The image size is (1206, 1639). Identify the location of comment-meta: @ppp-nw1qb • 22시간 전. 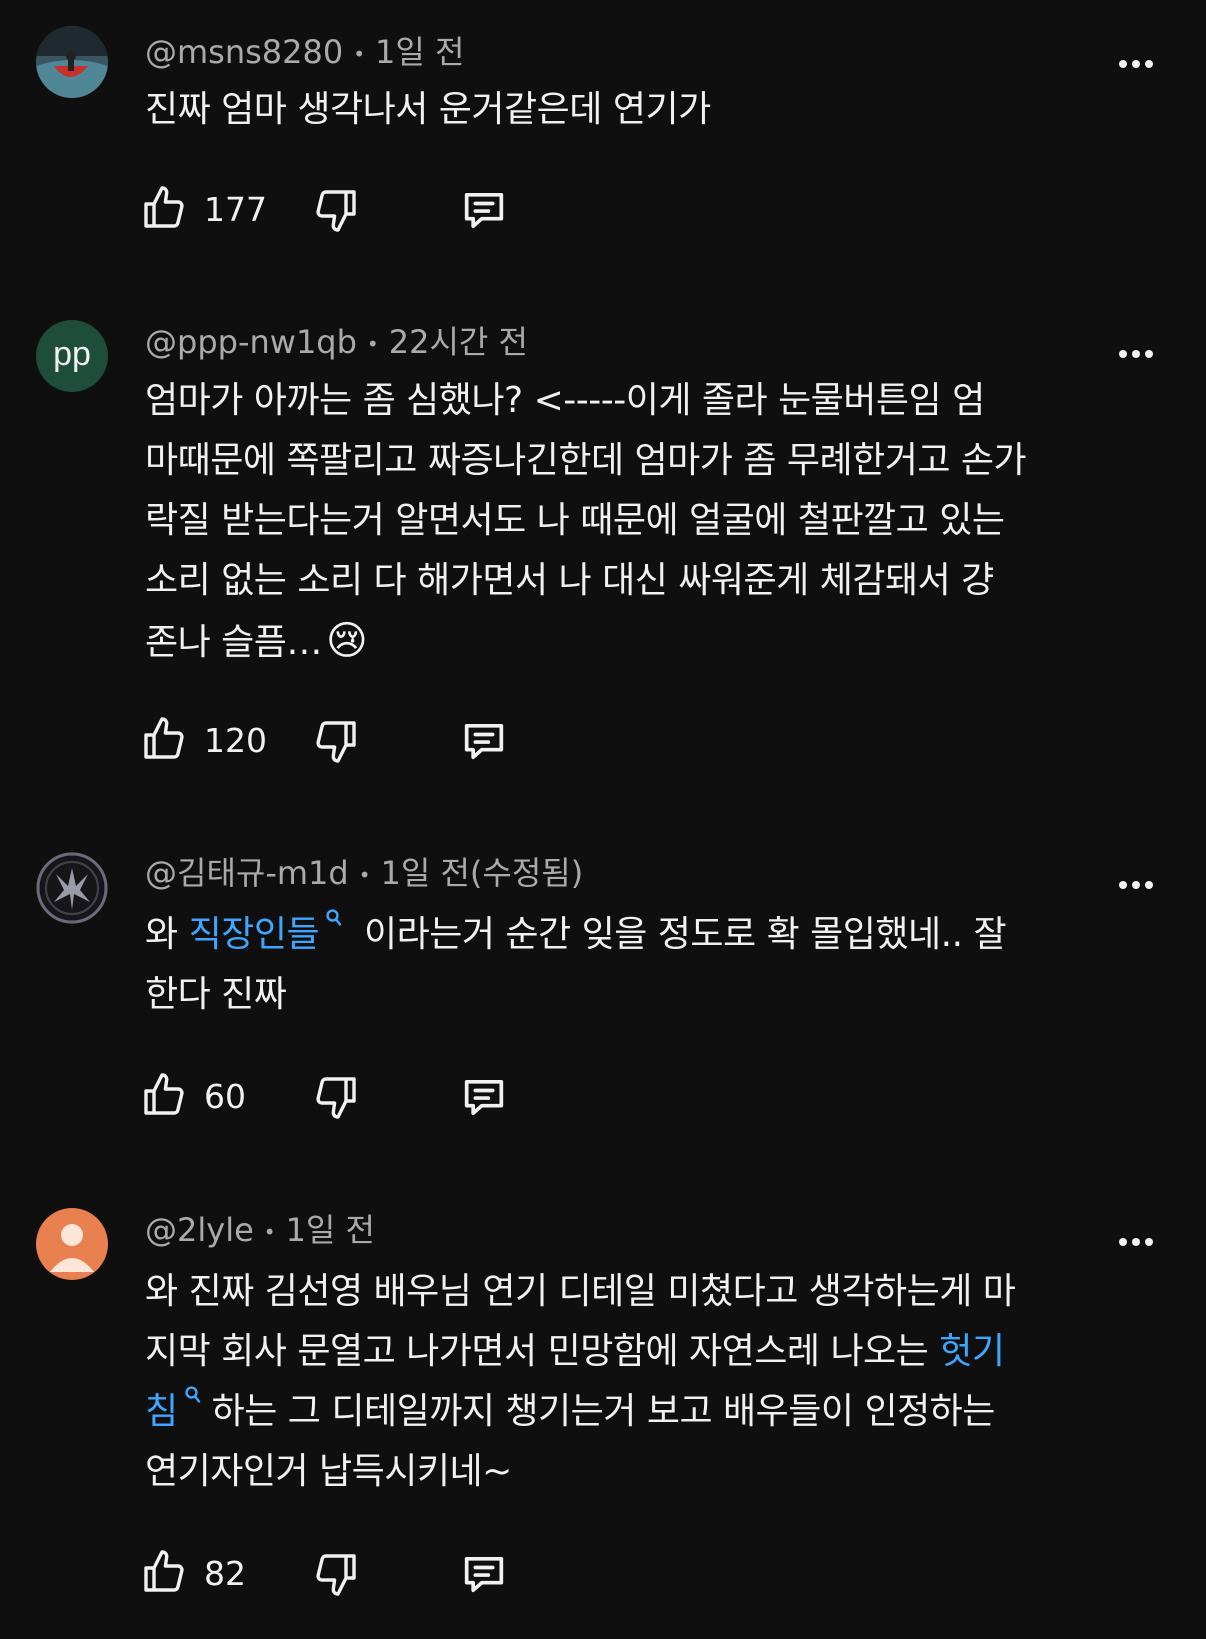
(336, 343).